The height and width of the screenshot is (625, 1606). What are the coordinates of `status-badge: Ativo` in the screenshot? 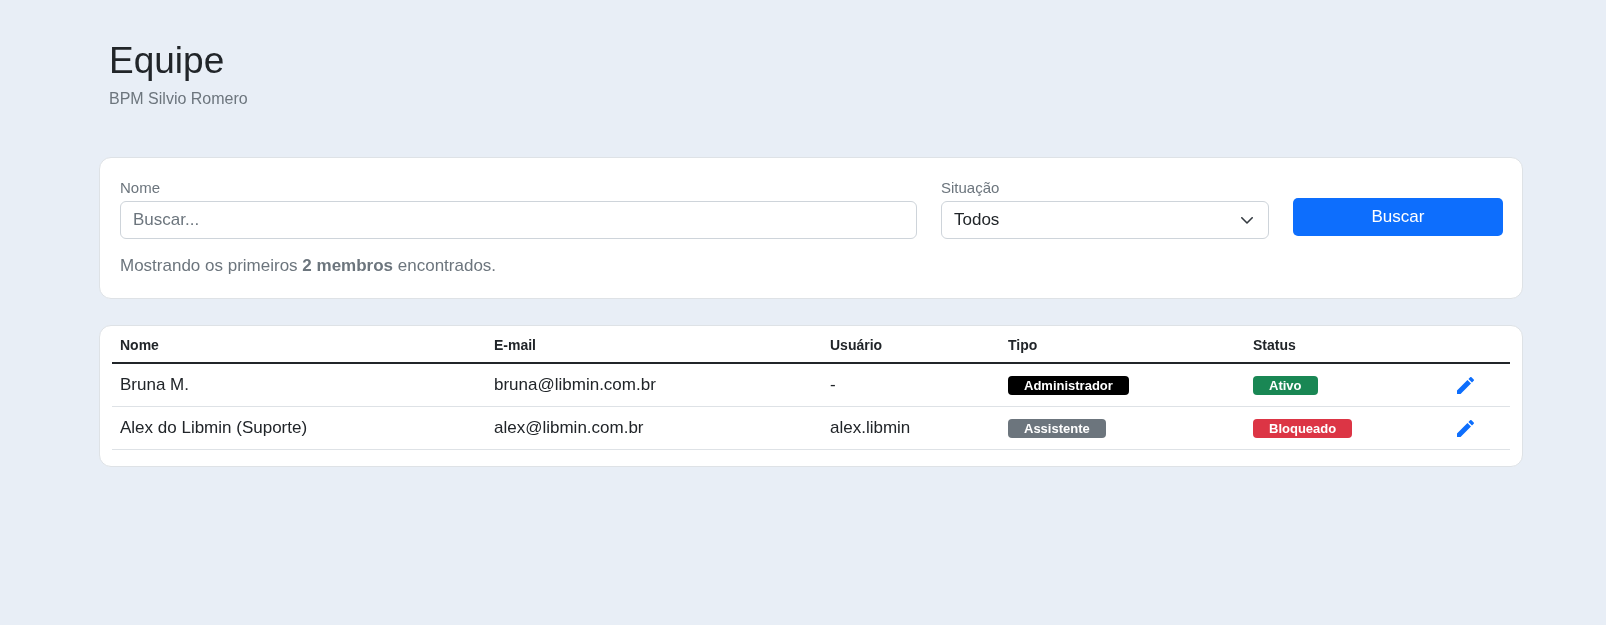 It's located at (1285, 385).